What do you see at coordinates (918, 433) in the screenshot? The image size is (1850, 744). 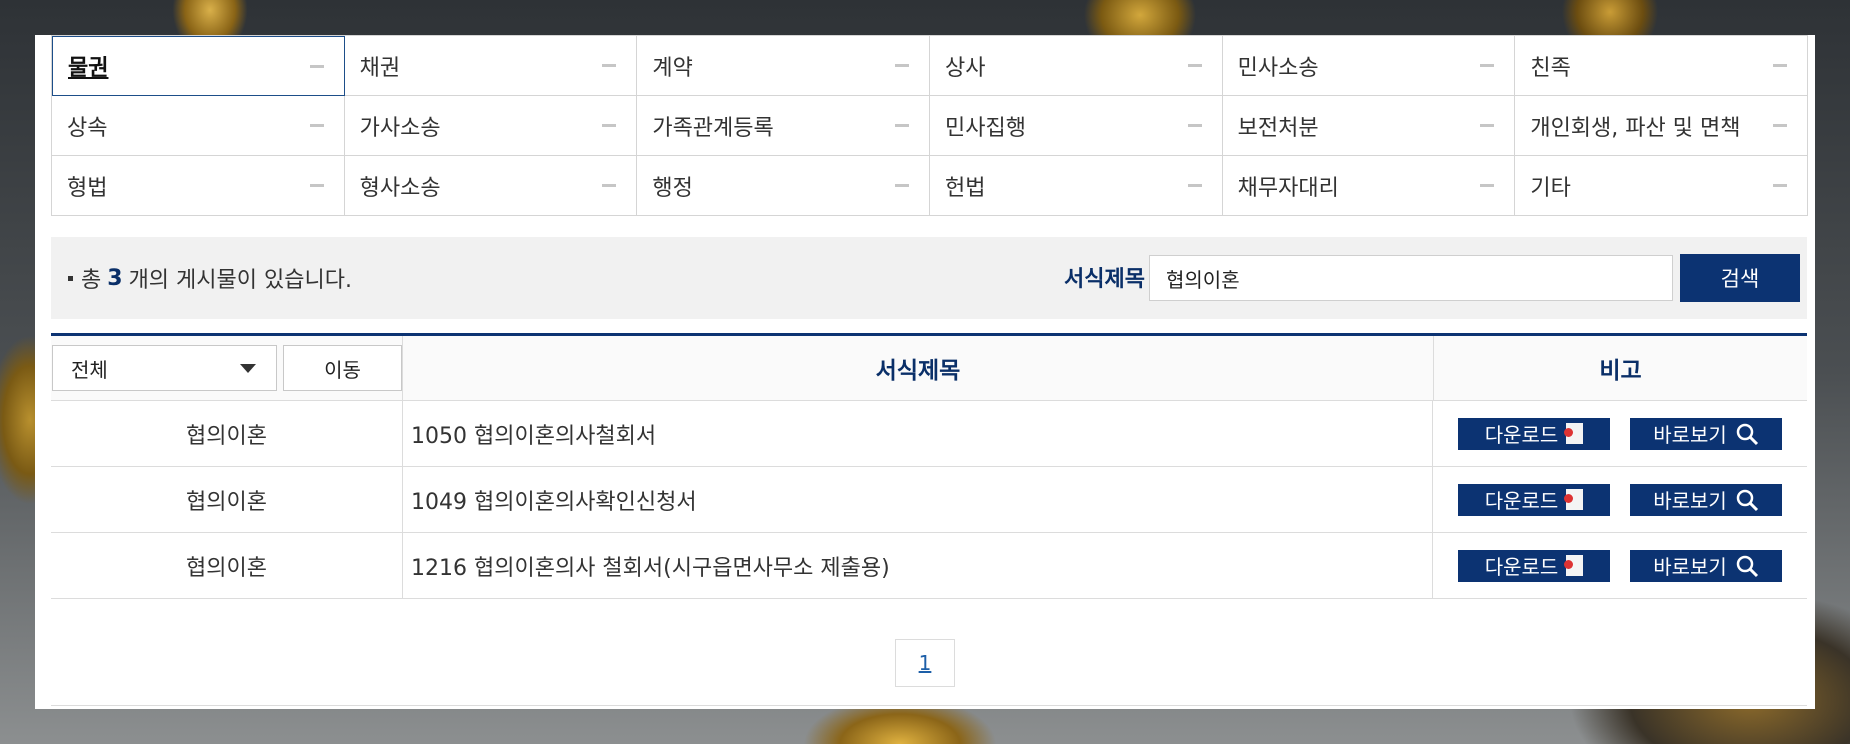 I see `row-title: 1050 협의이혼의사철회서` at bounding box center [918, 433].